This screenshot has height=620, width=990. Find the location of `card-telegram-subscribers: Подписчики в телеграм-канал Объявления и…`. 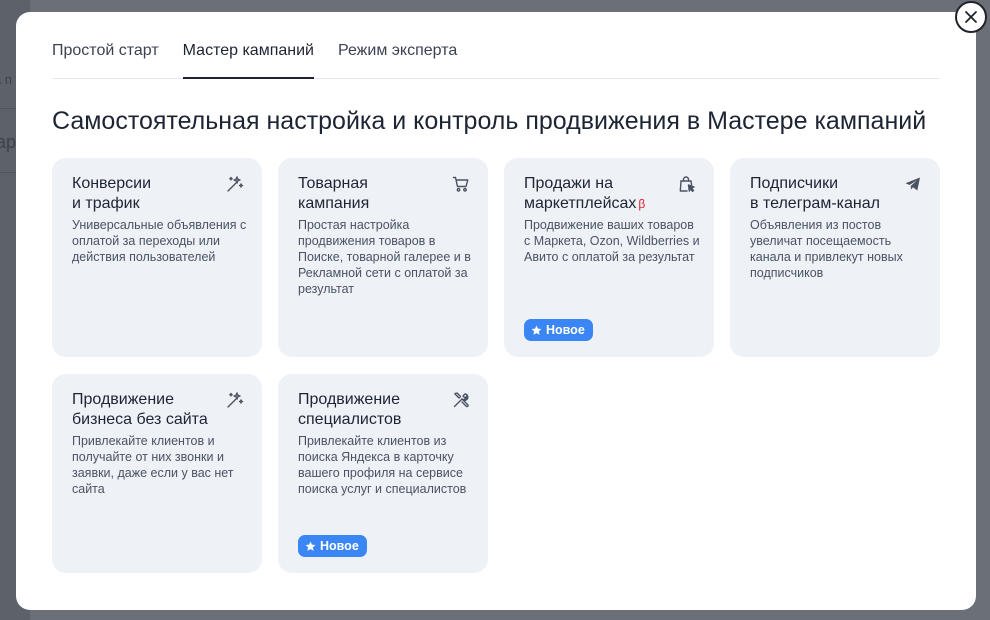

card-telegram-subscribers: Подписчики в телеграм-канал Объявления и… is located at coordinates (835, 257).